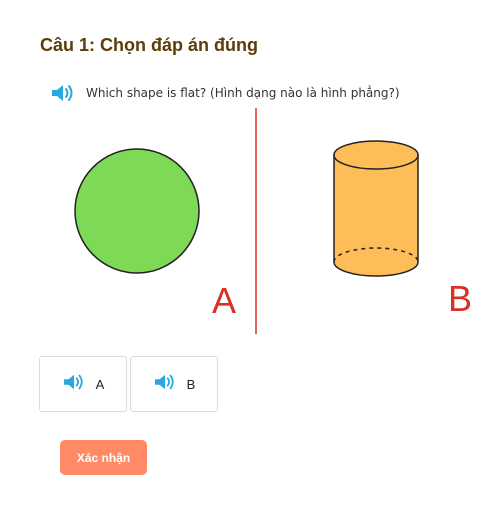 The height and width of the screenshot is (525, 499). I want to click on label-b: B, so click(460, 298).